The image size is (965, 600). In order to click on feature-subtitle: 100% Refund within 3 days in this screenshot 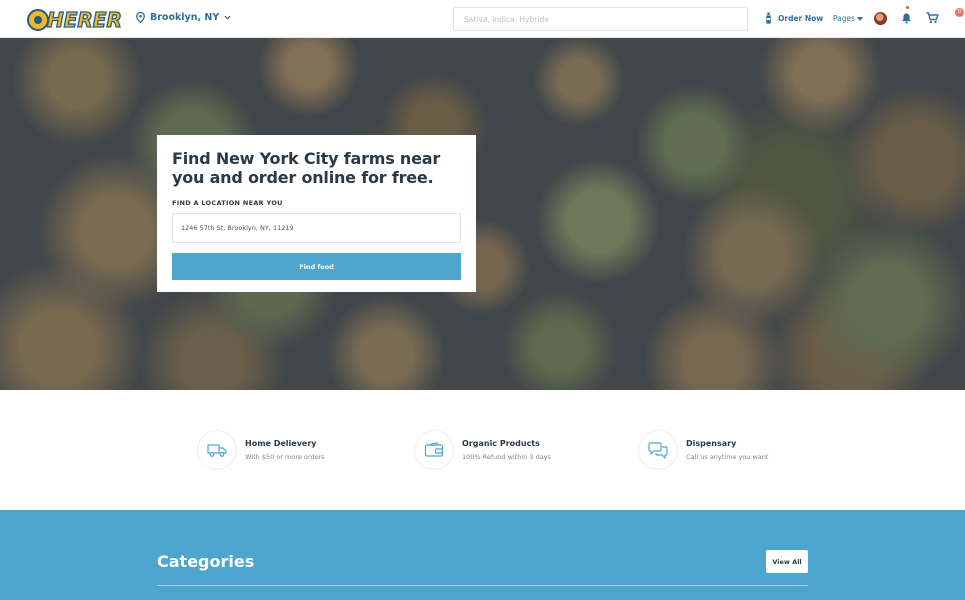, I will do `click(506, 457)`.